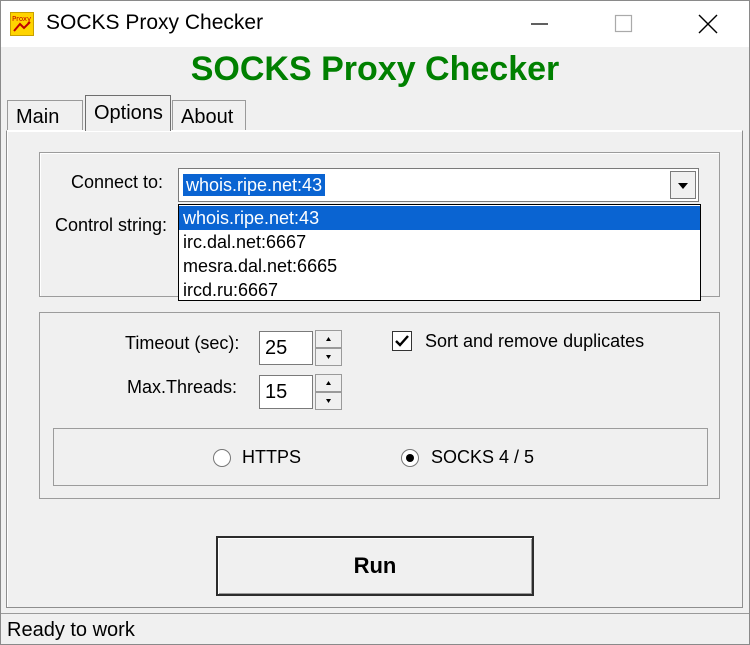 This screenshot has height=645, width=750. I want to click on connect-to-value: whois.ripe.net:43, so click(254, 185).